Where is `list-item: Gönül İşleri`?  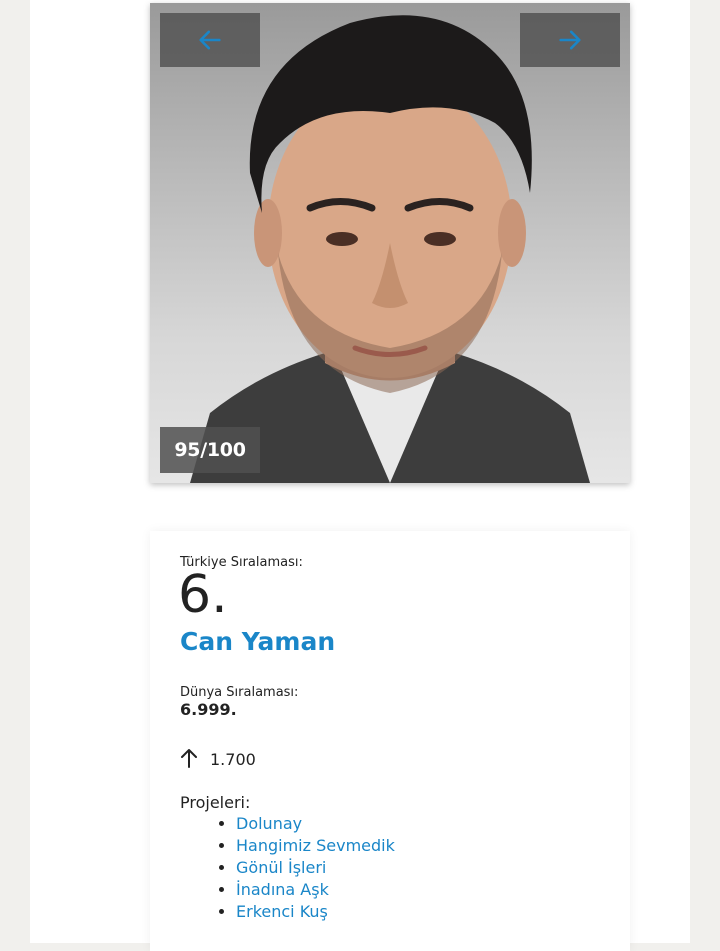 list-item: Gönül İşleri is located at coordinates (315, 868).